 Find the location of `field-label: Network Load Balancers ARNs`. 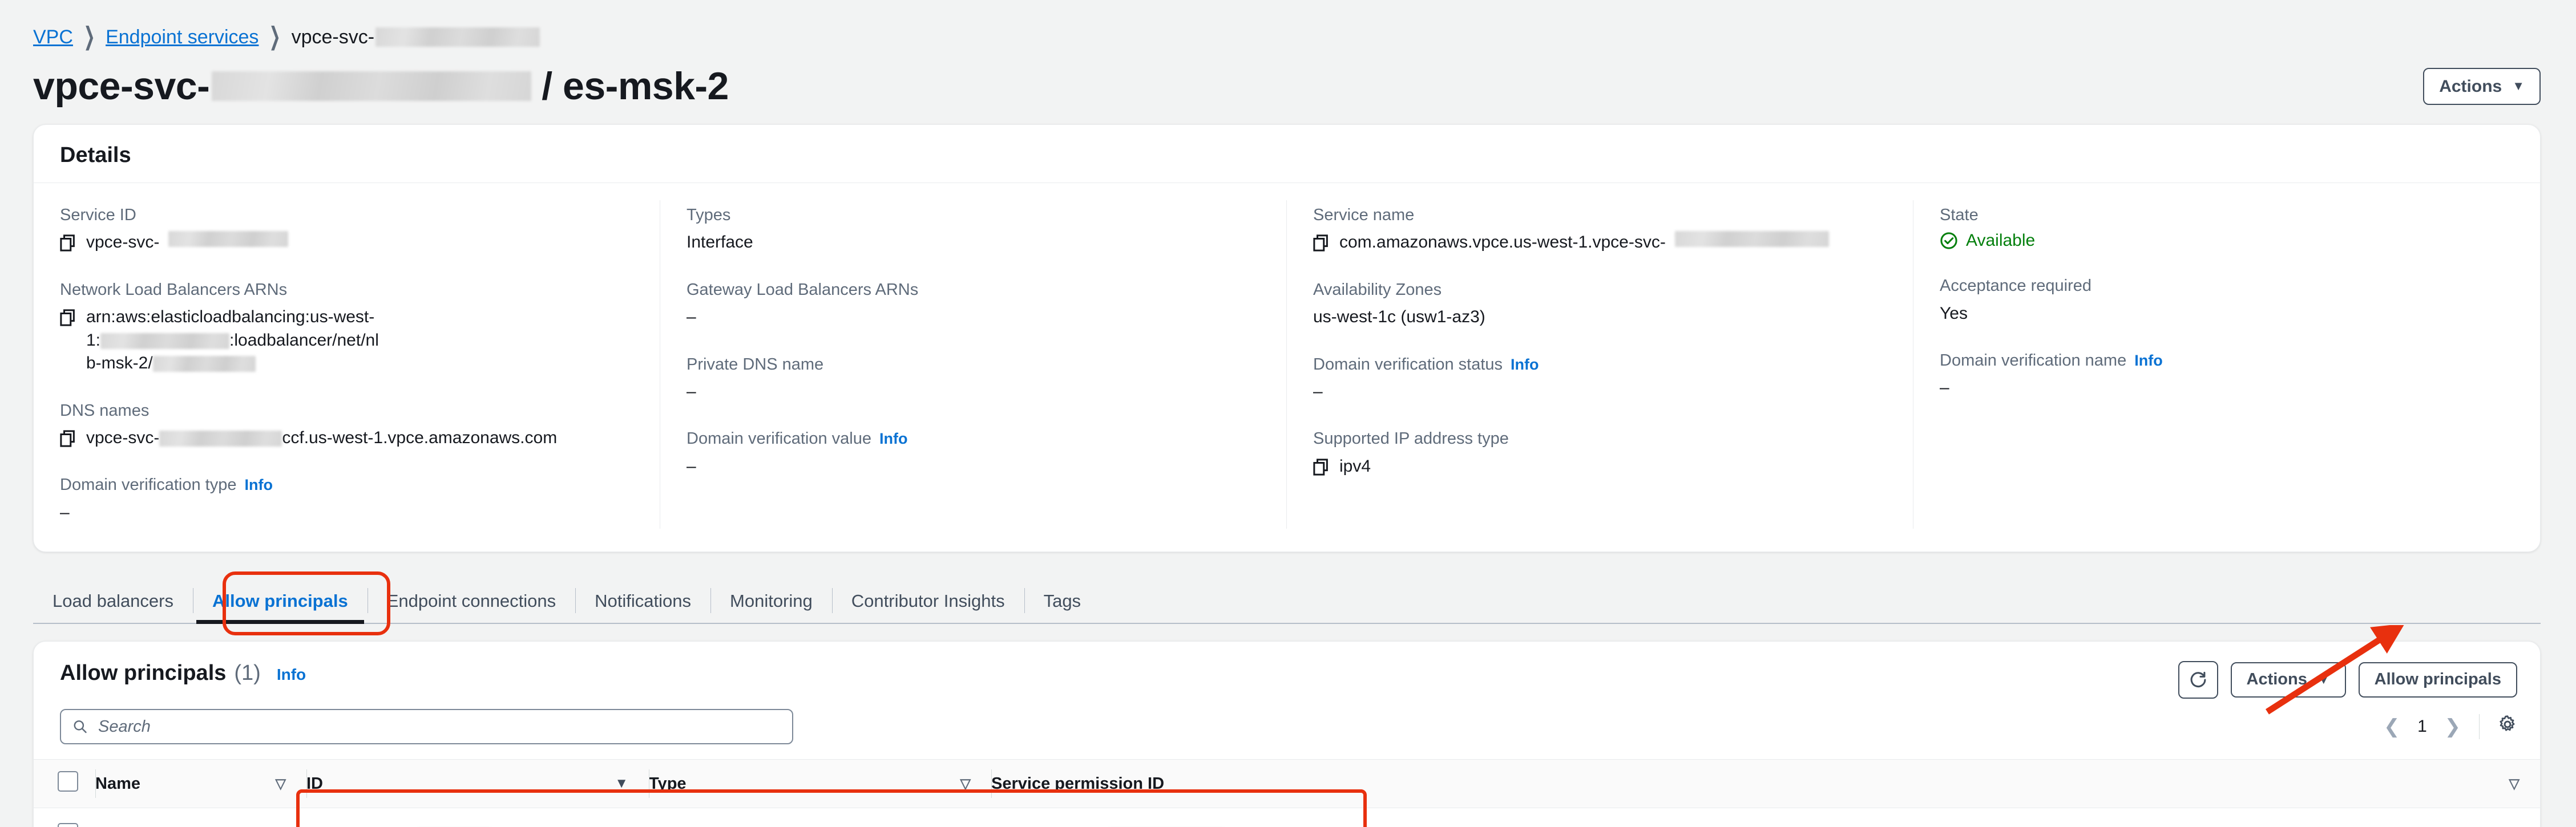

field-label: Network Load Balancers ARNs is located at coordinates (174, 289).